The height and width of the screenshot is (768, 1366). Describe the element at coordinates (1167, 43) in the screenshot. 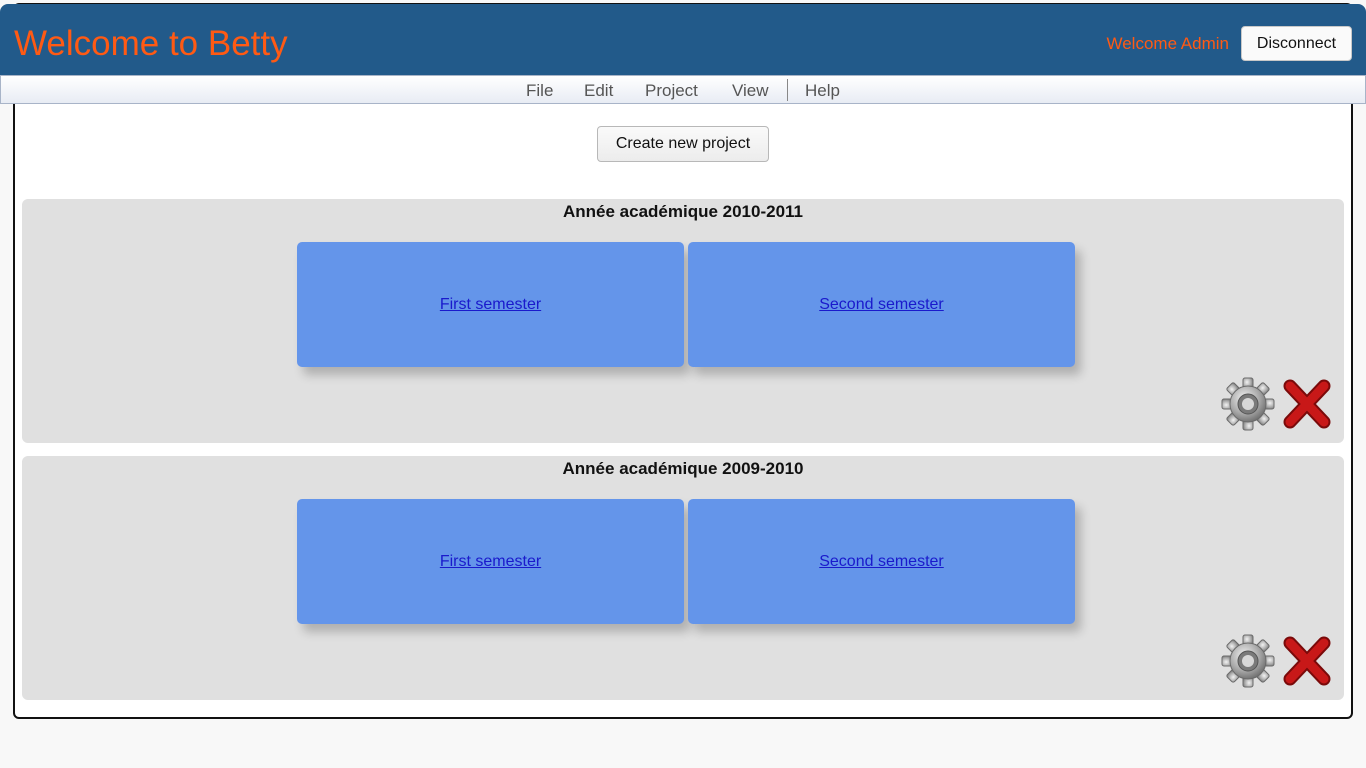

I see `welcome-user-text: Welcome Admin` at that location.